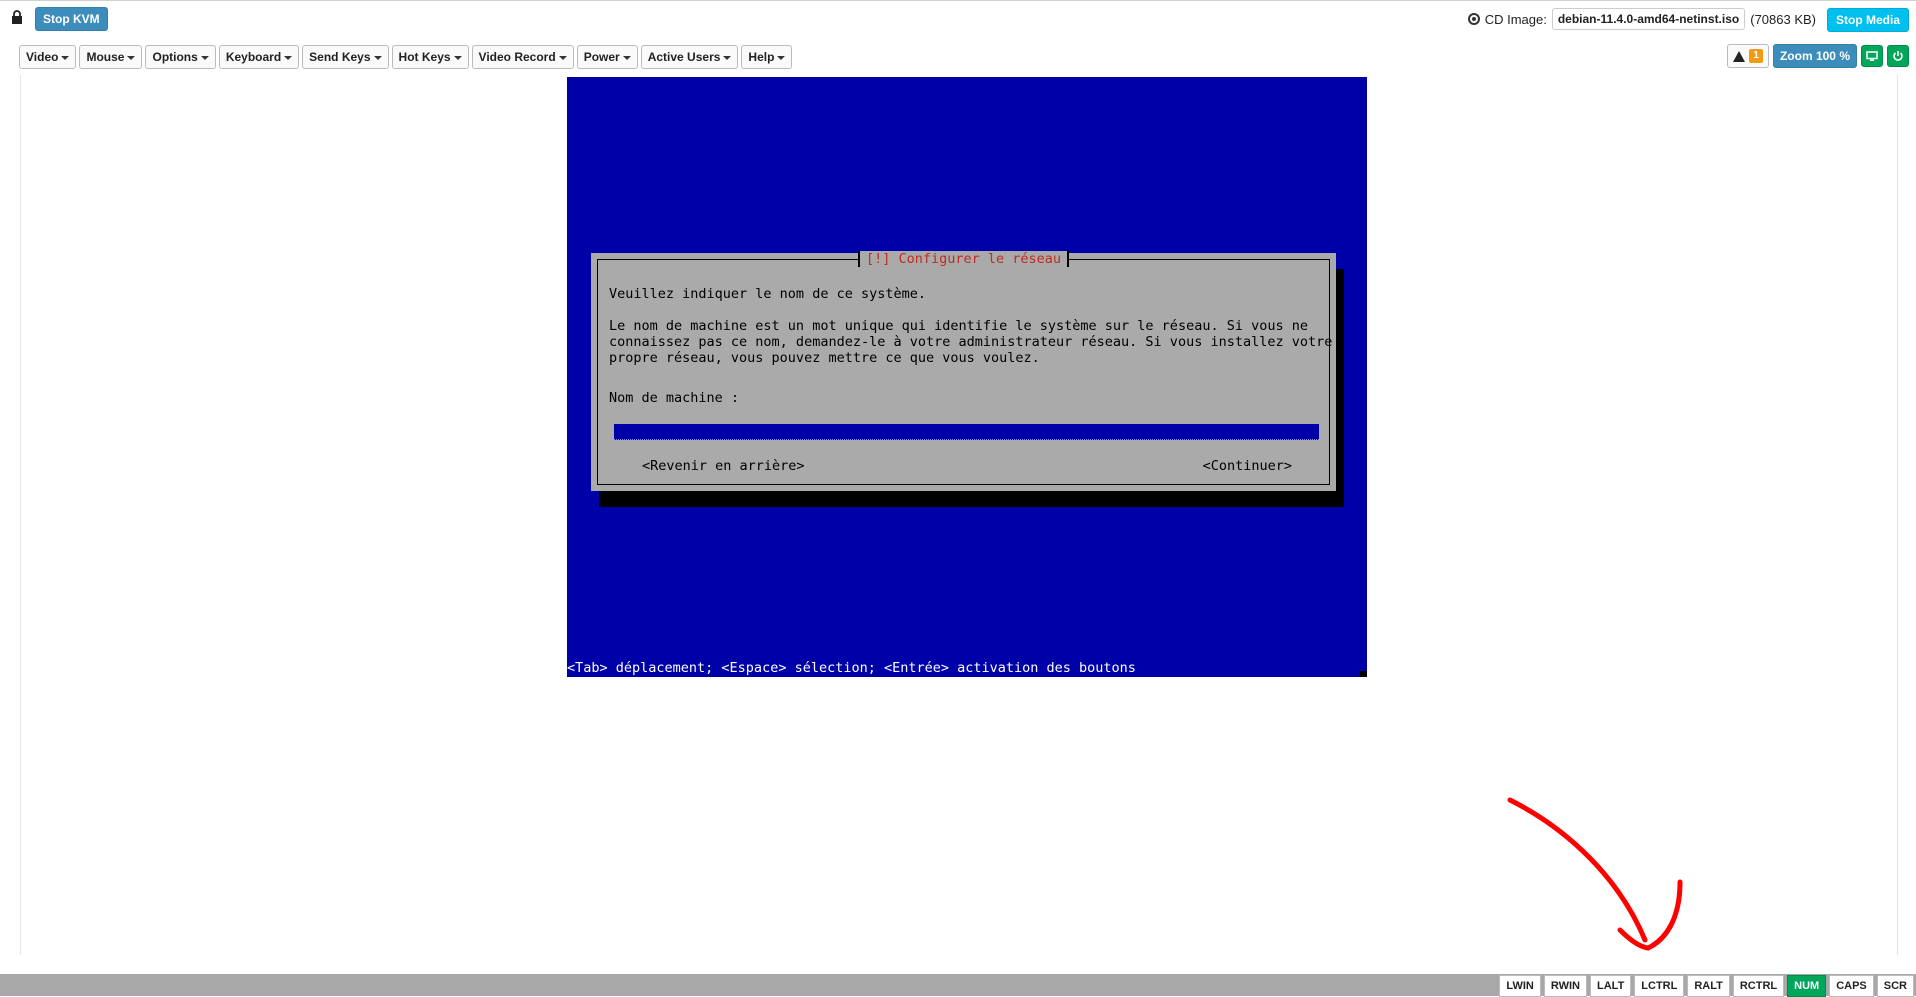  I want to click on lock-icon, so click(17, 17).